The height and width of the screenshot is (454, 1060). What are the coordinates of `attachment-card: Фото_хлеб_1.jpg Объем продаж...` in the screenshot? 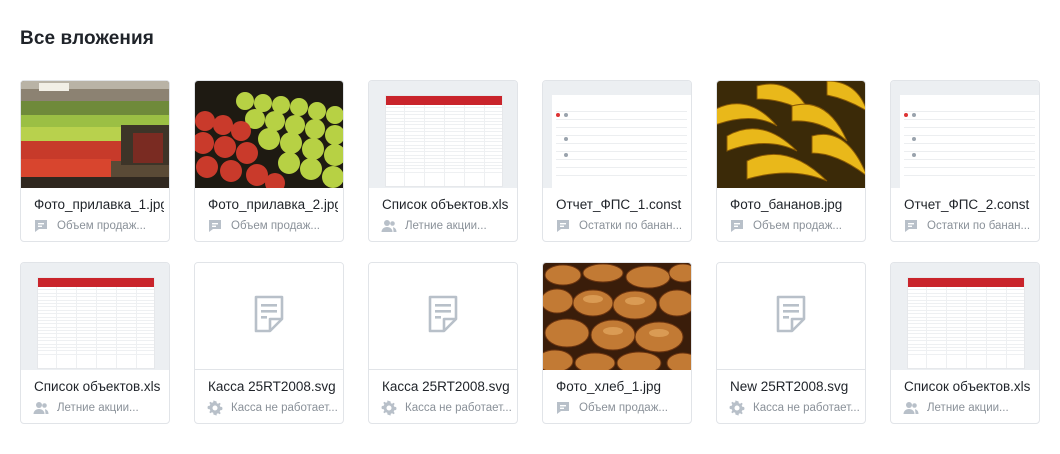 It's located at (617, 343).